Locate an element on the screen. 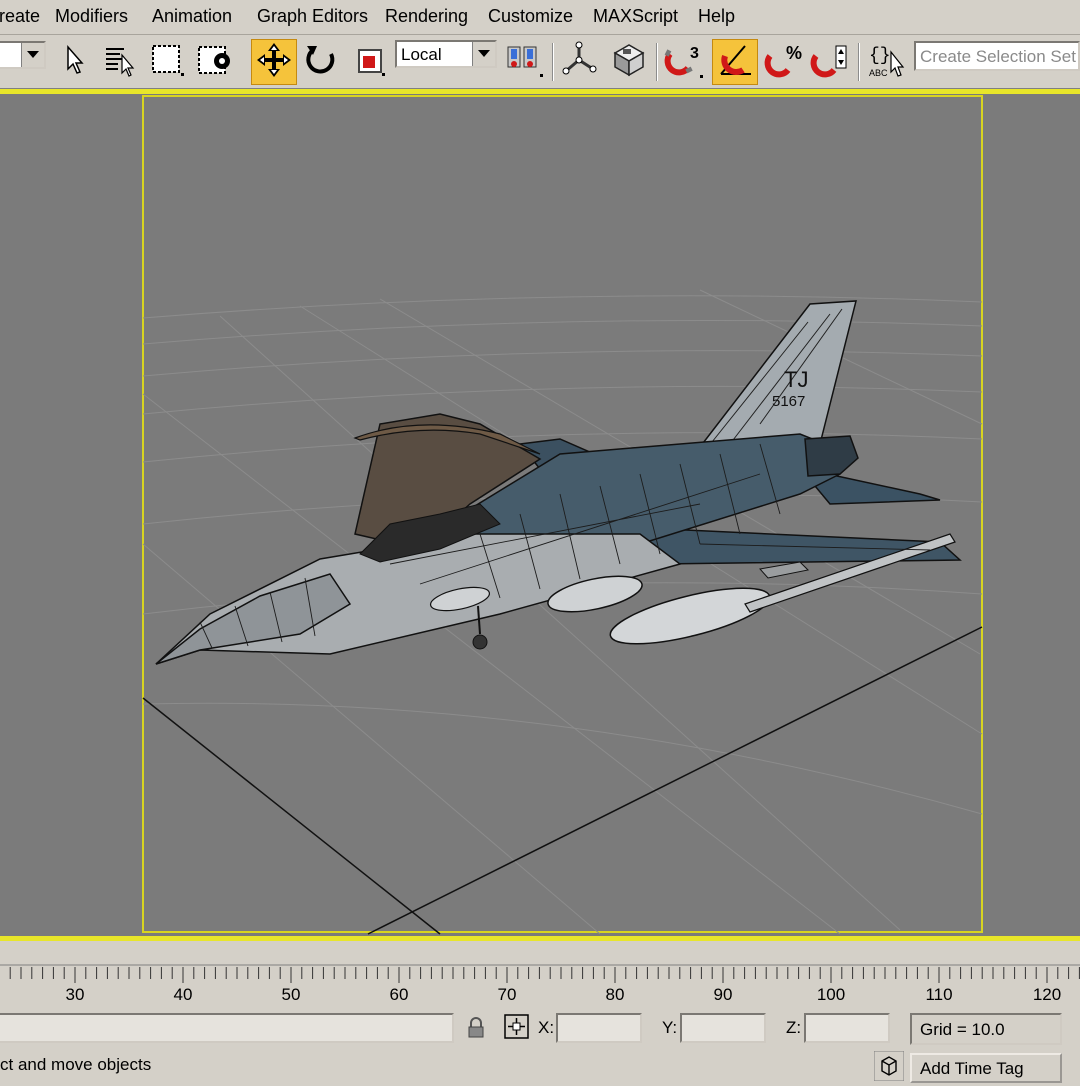  menu-animation: Animation is located at coordinates (192, 16).